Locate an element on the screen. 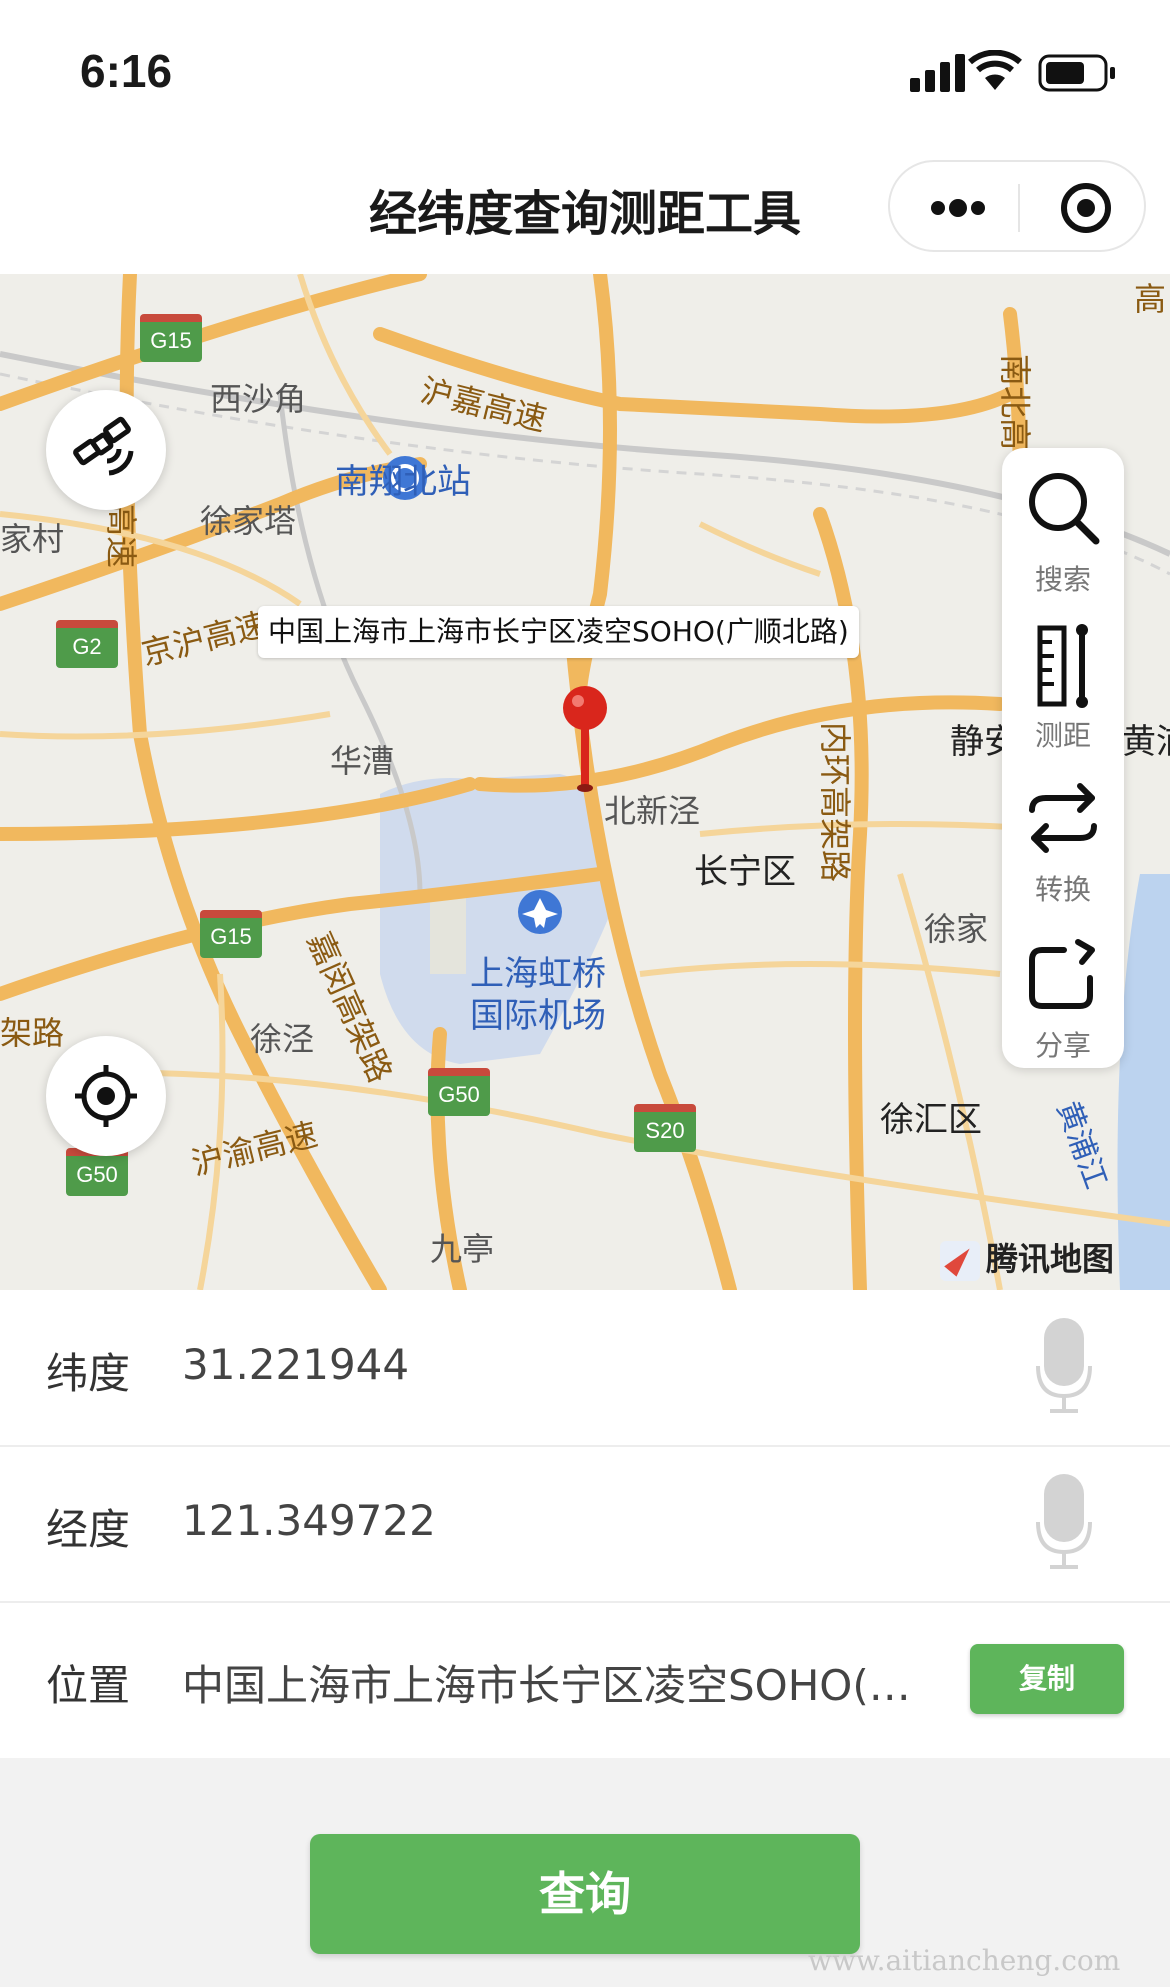 This screenshot has width=1170, height=1987. close-target-icon is located at coordinates (1086, 208).